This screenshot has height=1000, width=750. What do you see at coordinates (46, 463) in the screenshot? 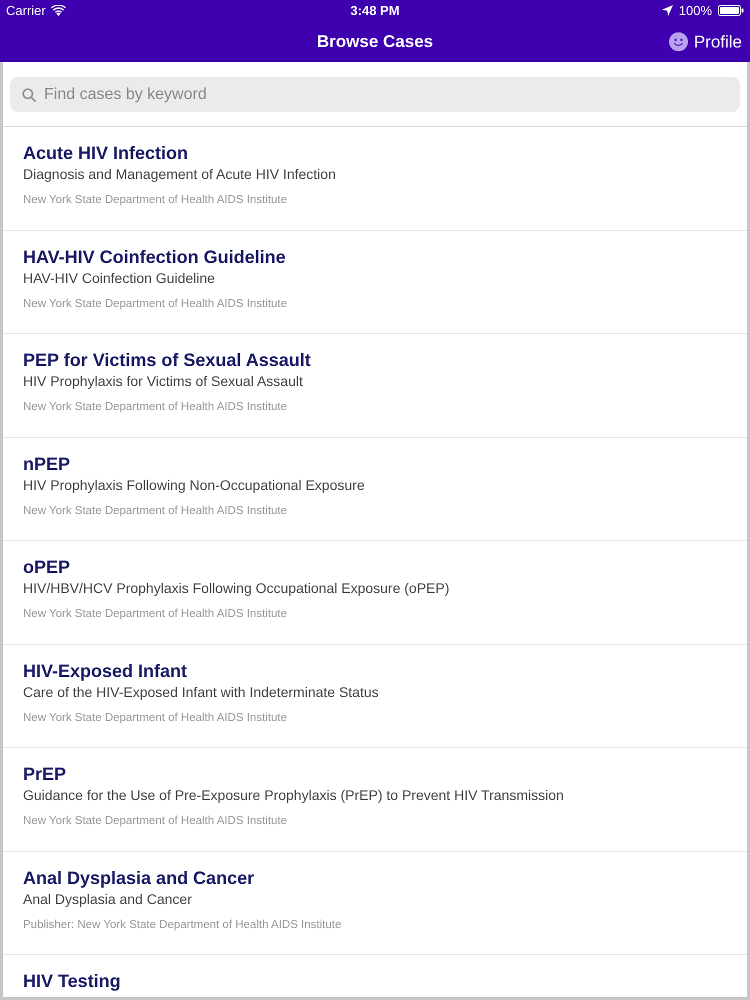
I see `case-title: nPEP` at bounding box center [46, 463].